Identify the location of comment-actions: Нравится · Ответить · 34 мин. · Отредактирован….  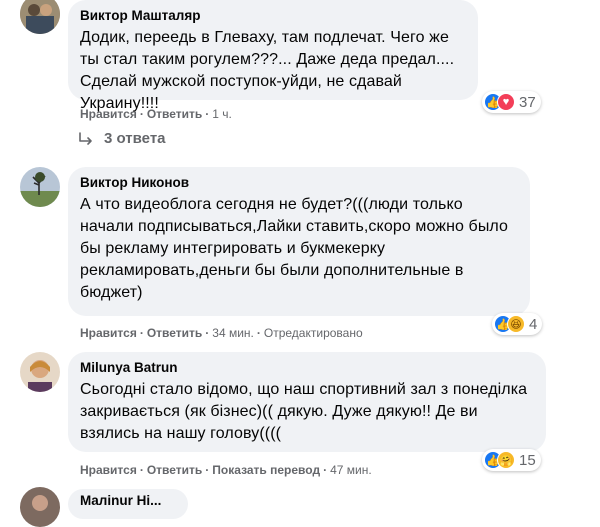
(221, 333).